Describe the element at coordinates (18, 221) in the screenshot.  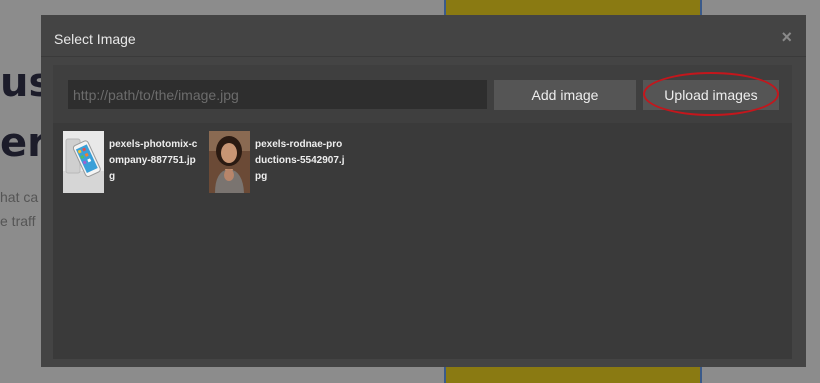
I see `background-text-line-2: e traff` at that location.